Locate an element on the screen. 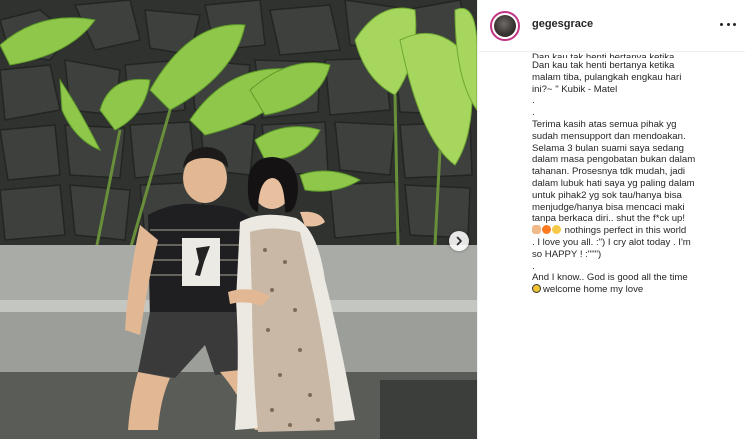 Image resolution: width=745 pixels, height=439 pixels. caption-line: tanpa berkaca diri.. shut the f*ck up! is located at coordinates (609, 219).